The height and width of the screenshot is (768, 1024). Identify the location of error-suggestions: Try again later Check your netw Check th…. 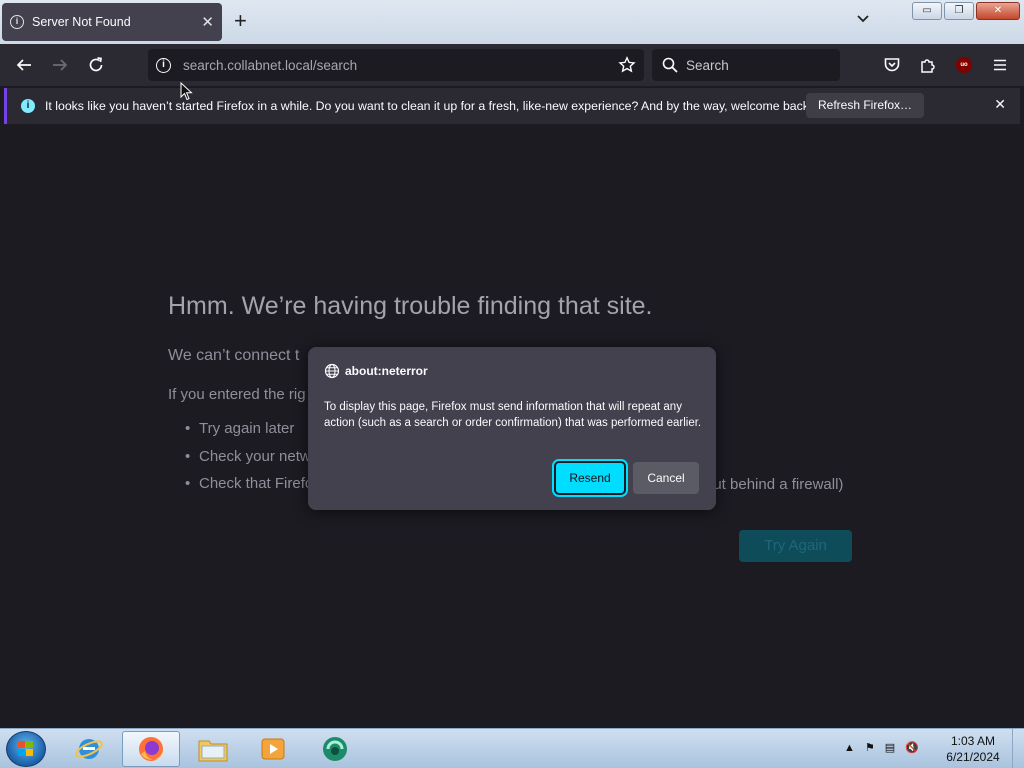
(248, 461).